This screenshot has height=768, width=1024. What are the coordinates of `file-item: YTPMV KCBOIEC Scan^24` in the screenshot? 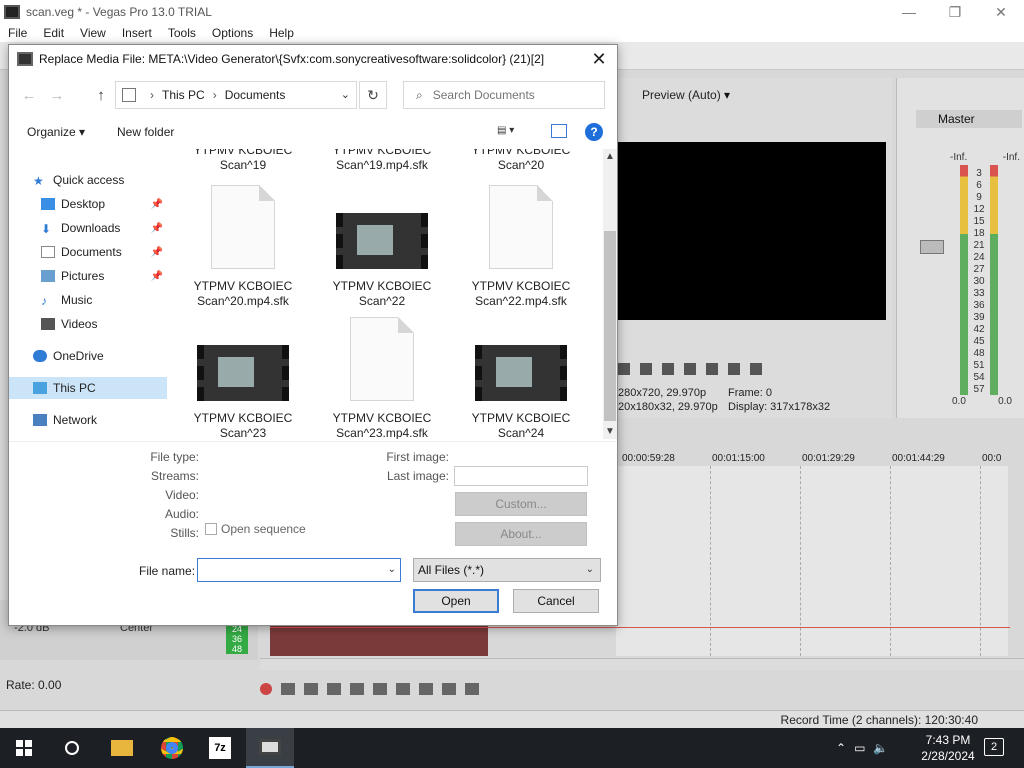 It's located at (521, 392).